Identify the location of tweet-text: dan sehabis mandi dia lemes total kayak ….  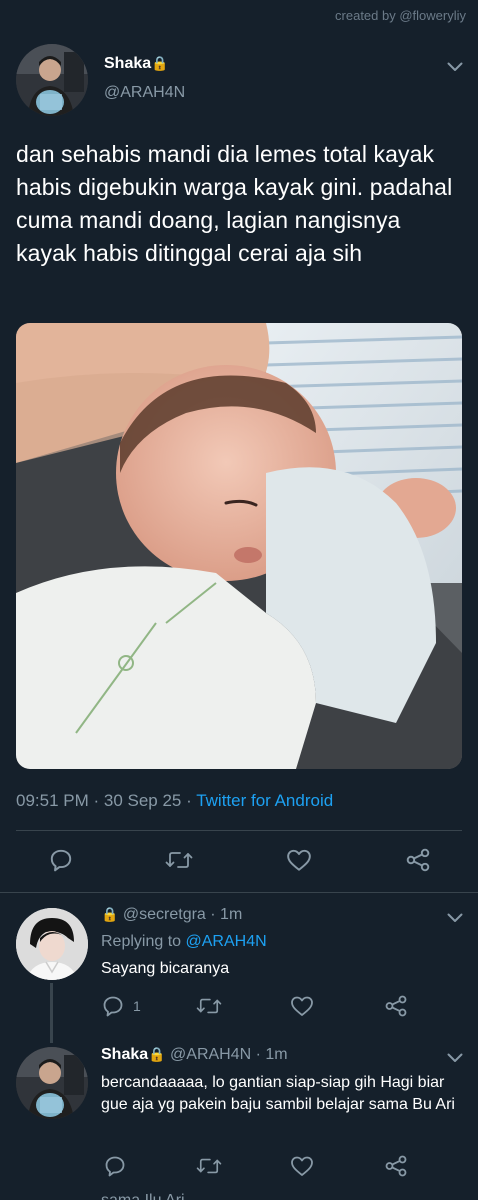
(234, 203).